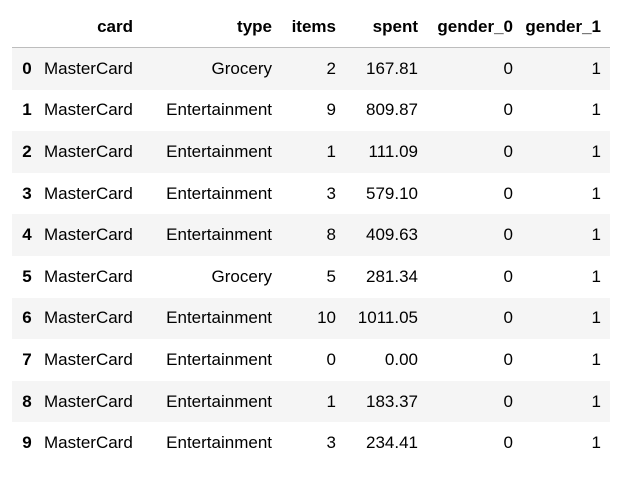 This screenshot has height=479, width=642. What do you see at coordinates (393, 151) in the screenshot?
I see `cell-spent: 111.09` at bounding box center [393, 151].